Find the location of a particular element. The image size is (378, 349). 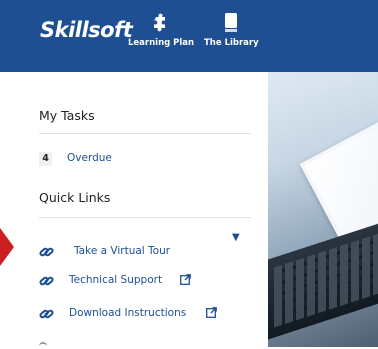

quick-link-virtual-tour: Take a Virtual Tour is located at coordinates (139, 253).